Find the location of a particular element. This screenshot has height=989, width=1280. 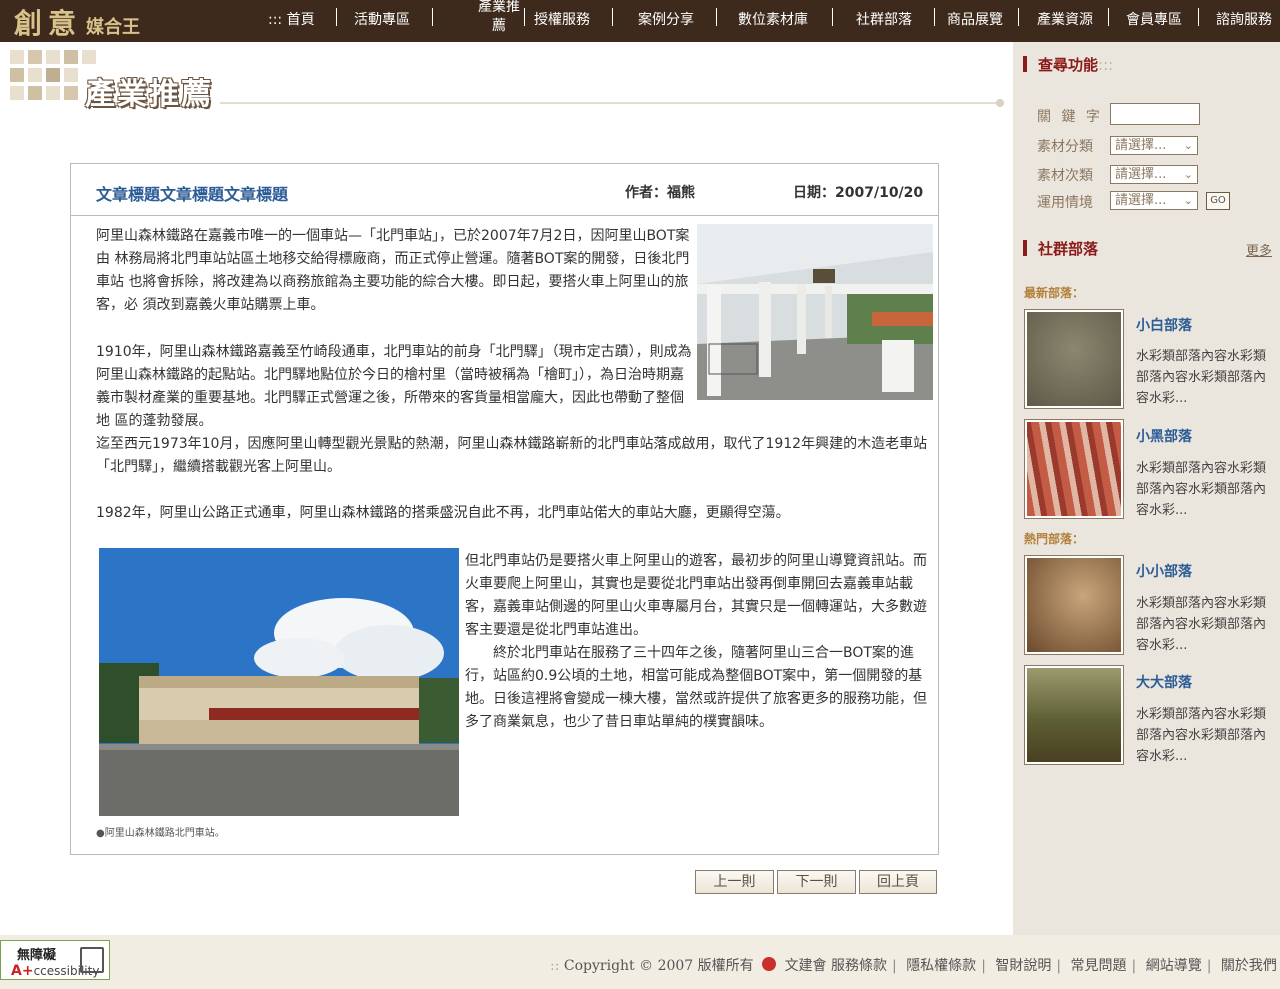

tribe-name-link: 小小部落 is located at coordinates (1164, 571).